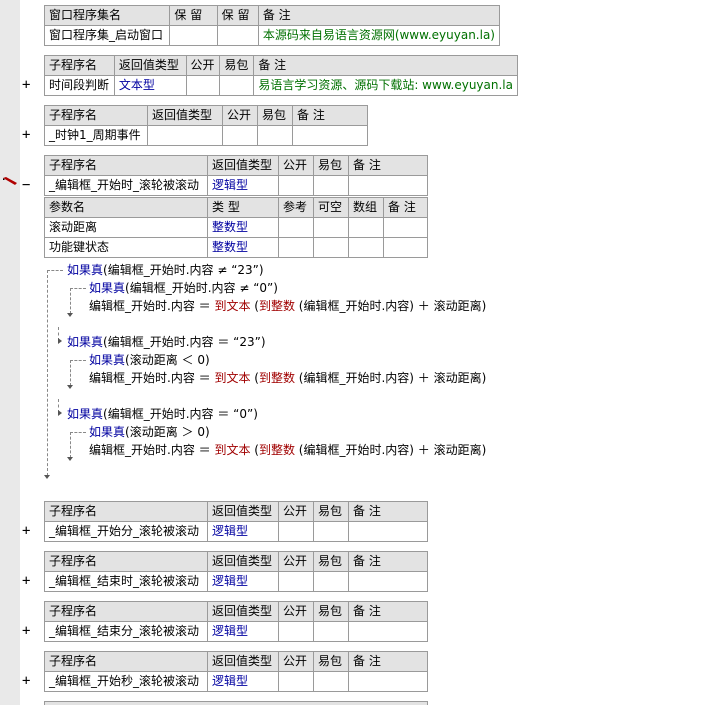 This screenshot has width=708, height=705. I want to click on sub-name: _编辑框_结束时_滚轮被滚动, so click(126, 581).